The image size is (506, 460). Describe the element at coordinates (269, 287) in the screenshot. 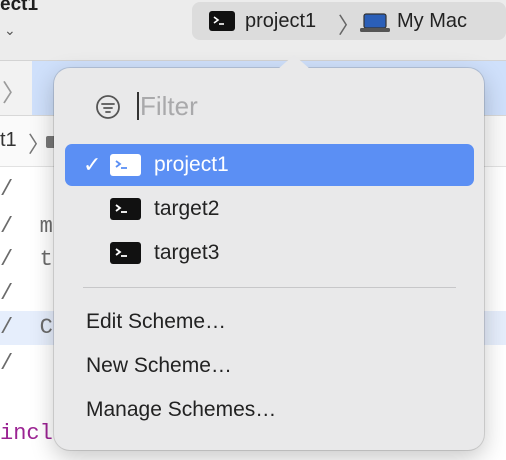

I see `menu-divider` at that location.